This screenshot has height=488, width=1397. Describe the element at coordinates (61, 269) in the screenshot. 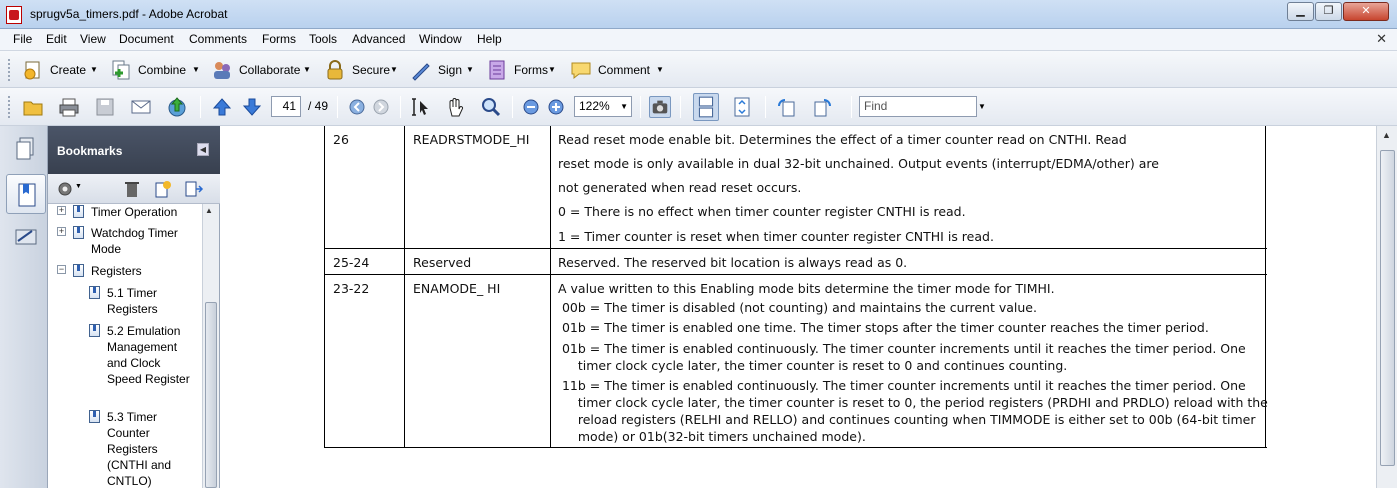

I see `collapse-icon: −` at that location.